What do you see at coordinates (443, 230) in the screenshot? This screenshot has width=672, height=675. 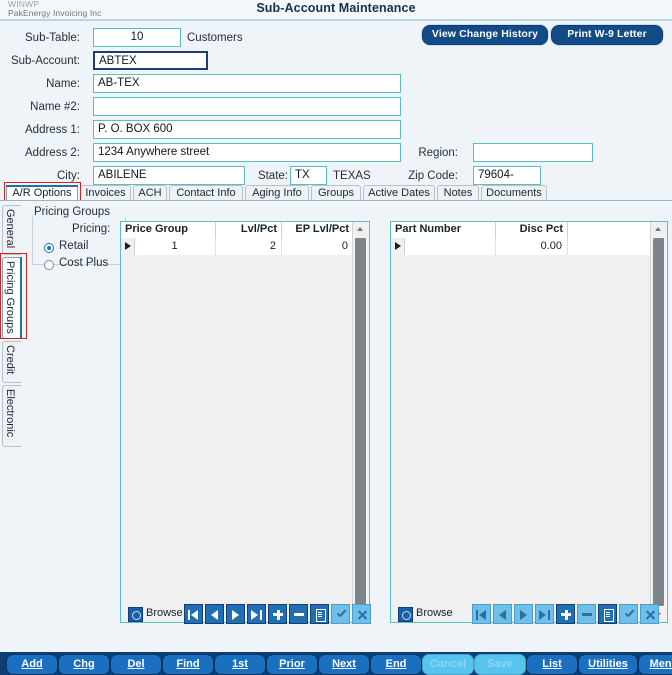 I see `column-part-number: Part Number` at bounding box center [443, 230].